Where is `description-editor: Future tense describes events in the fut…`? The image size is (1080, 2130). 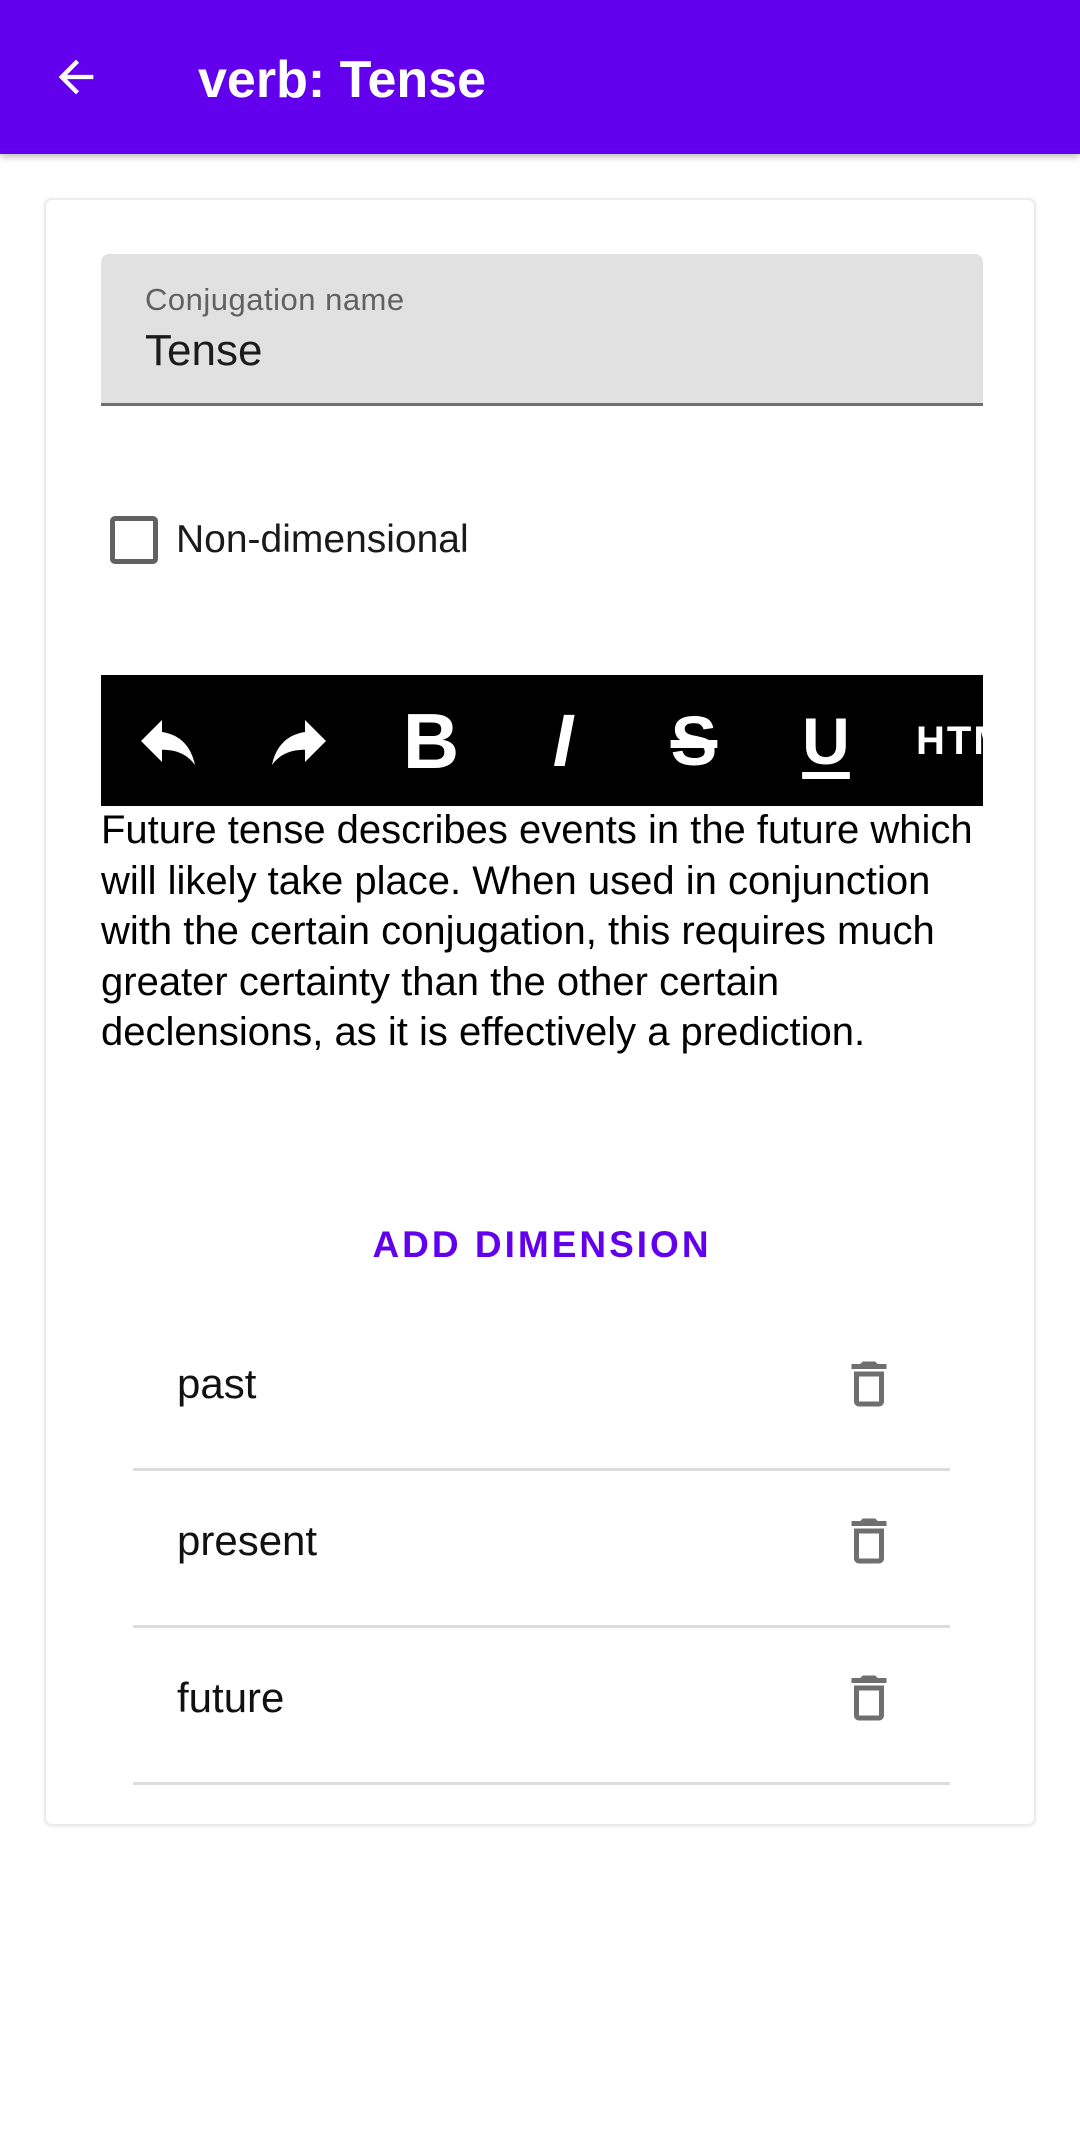
description-editor: Future tense describes events in the fut… is located at coordinates (543, 931).